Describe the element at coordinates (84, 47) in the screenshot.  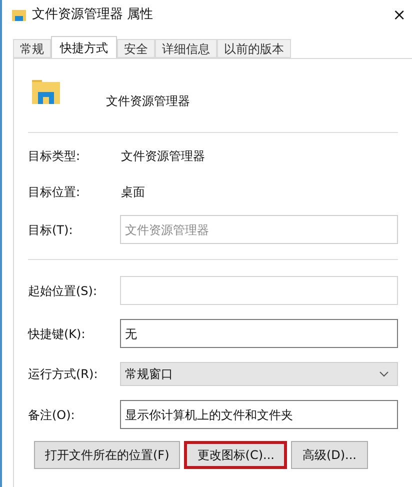
I see `tab: 快捷方式` at that location.